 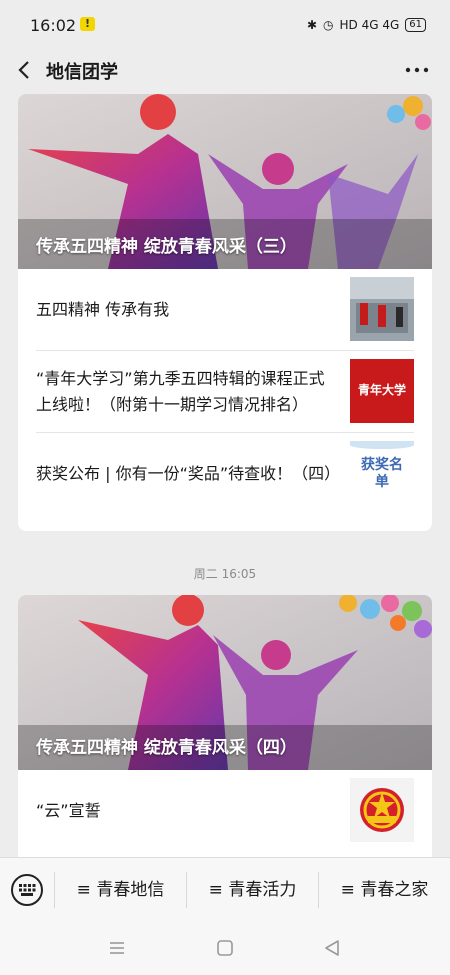 What do you see at coordinates (68, 810) in the screenshot?
I see `article-title: “云”宣誓` at bounding box center [68, 810].